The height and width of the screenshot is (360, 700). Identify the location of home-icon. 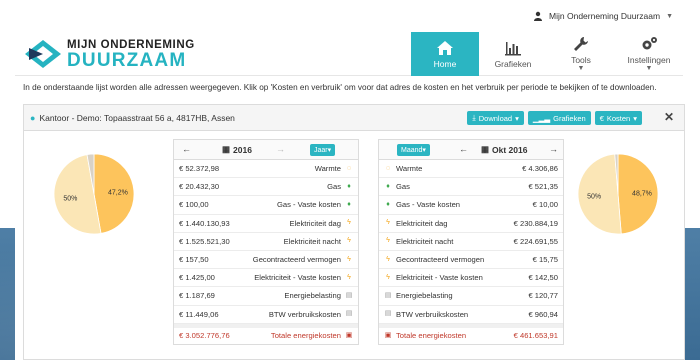
(445, 47).